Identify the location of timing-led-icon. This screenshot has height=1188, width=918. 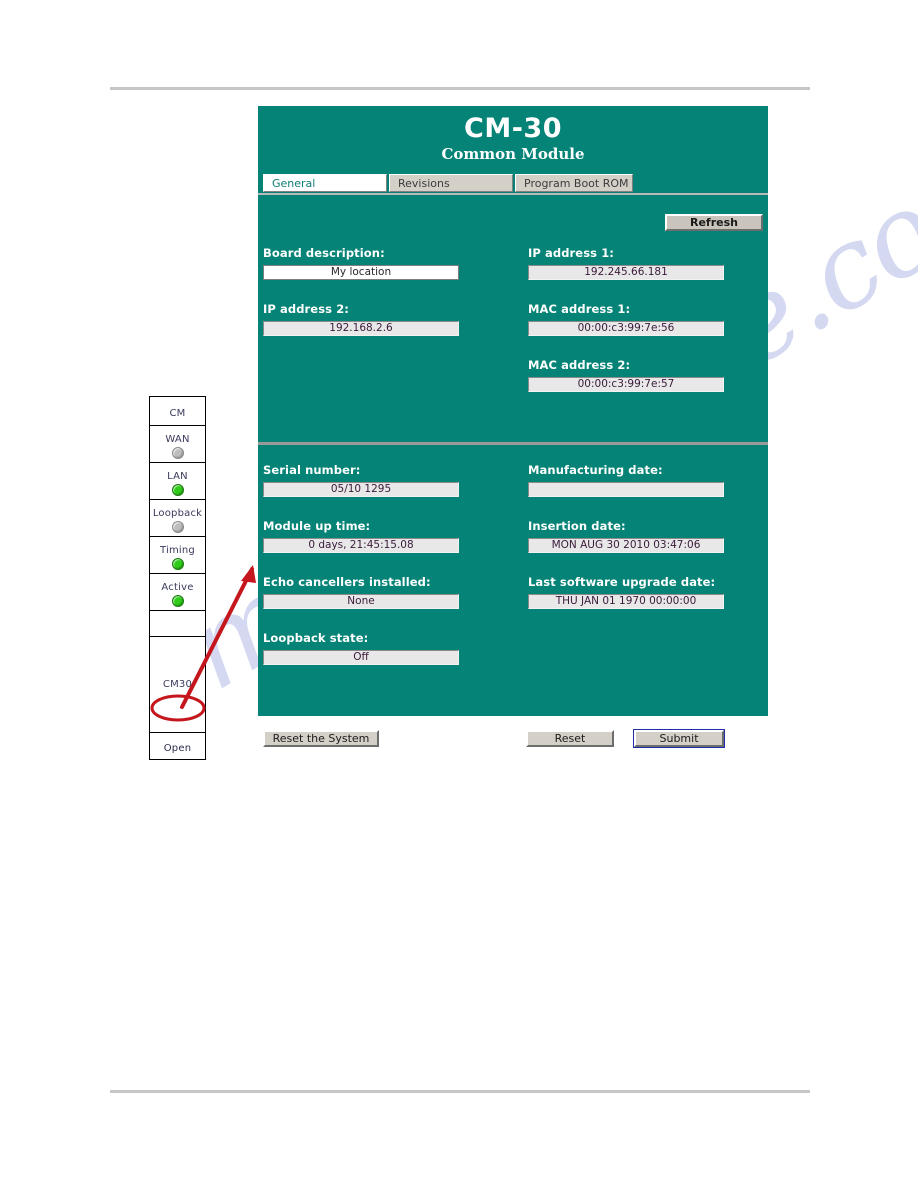
(177, 564).